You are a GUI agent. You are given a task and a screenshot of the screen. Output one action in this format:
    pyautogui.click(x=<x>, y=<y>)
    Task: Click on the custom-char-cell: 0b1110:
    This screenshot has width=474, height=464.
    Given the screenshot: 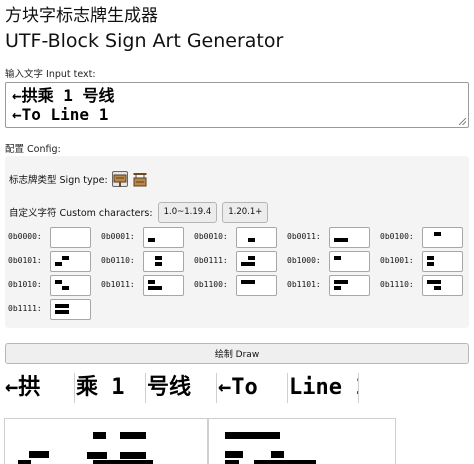 What is the action you would take?
    pyautogui.click(x=423, y=286)
    